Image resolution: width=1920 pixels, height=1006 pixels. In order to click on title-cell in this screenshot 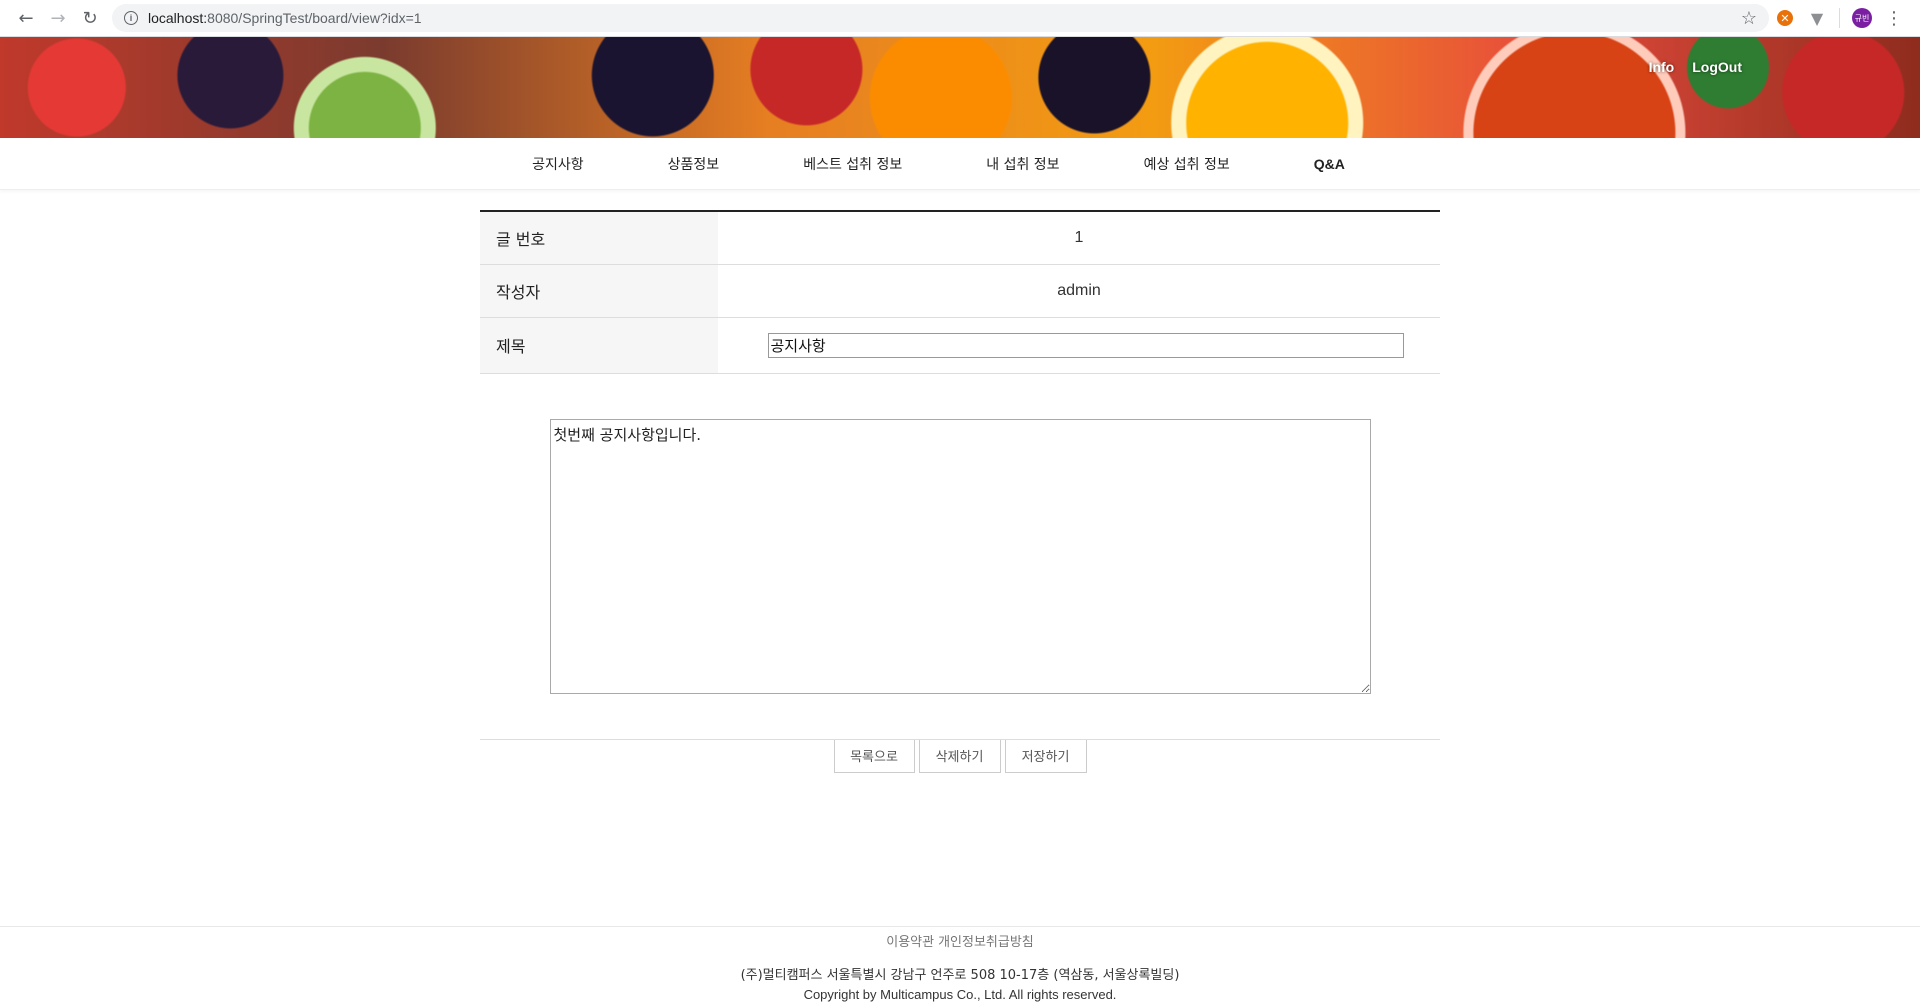, I will do `click(1079, 345)`.